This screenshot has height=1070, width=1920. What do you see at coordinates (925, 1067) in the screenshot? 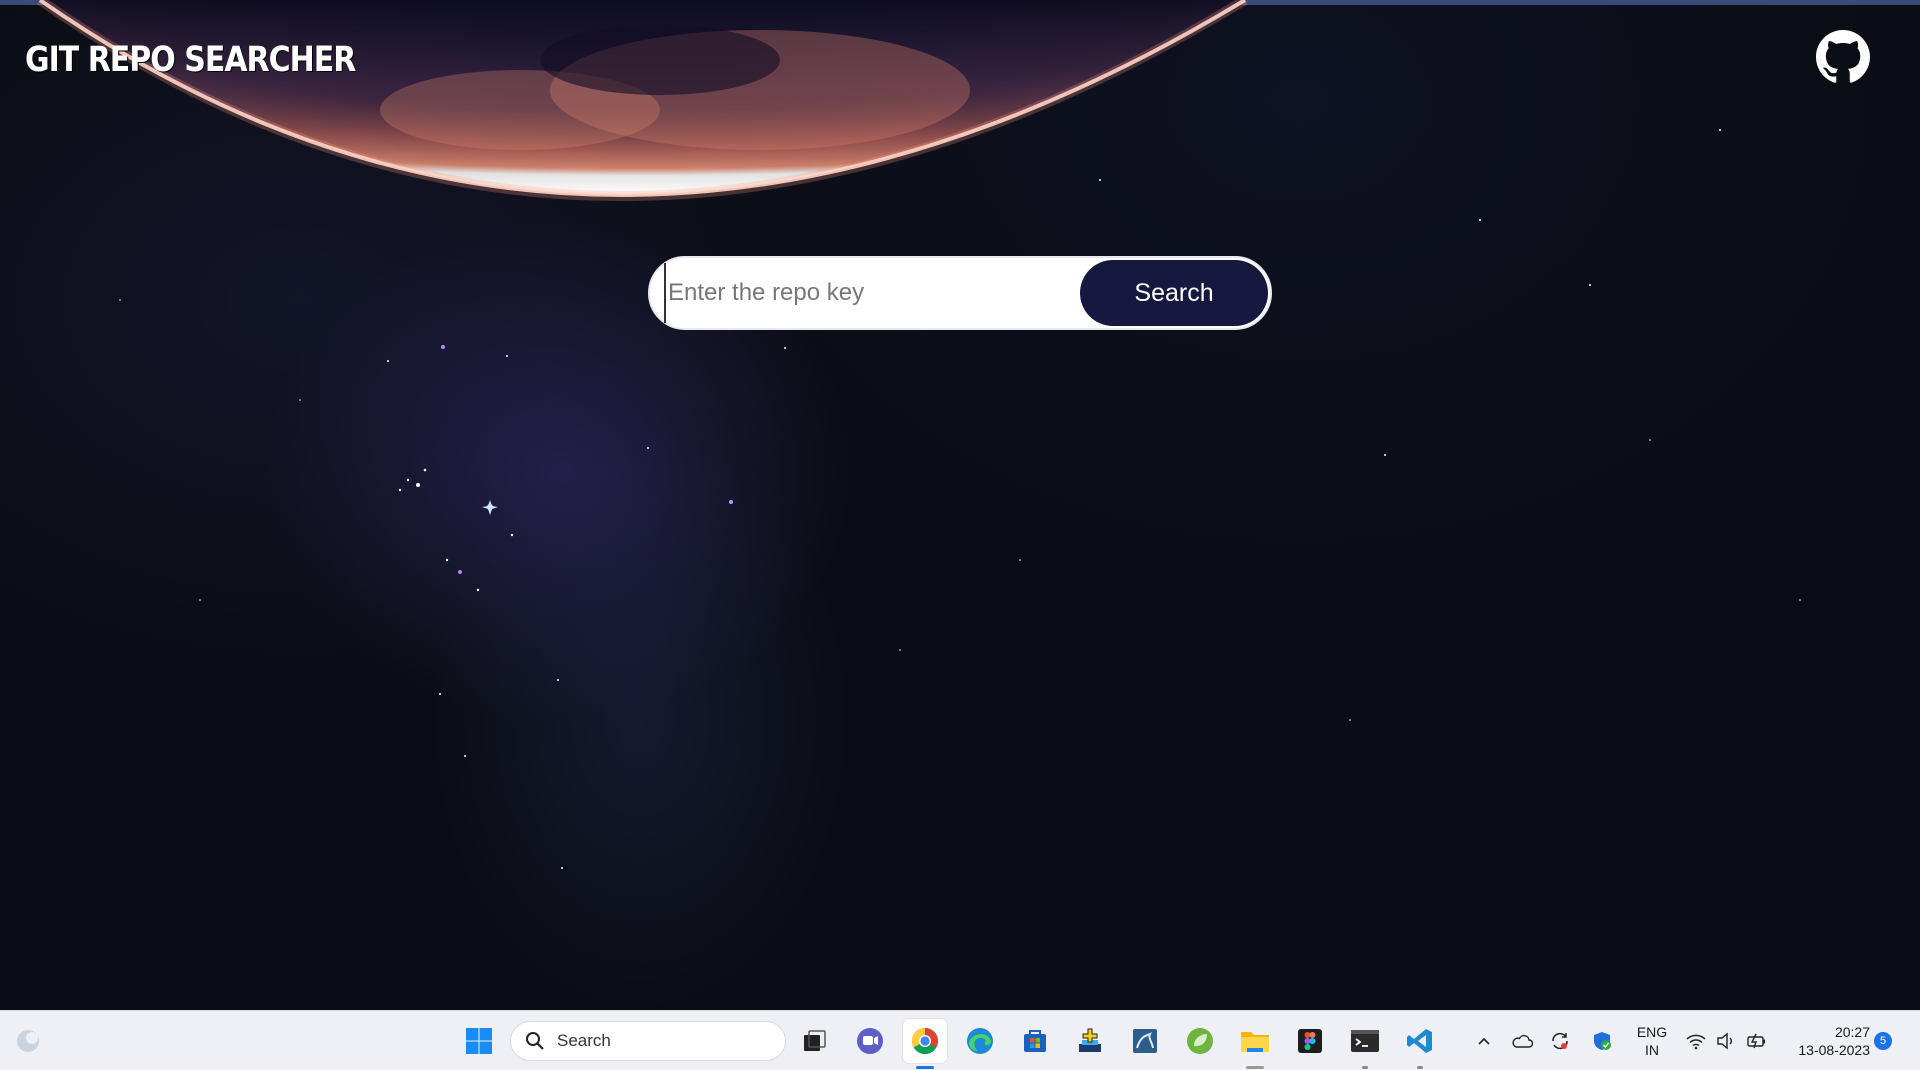
I see `active-app-indicator` at bounding box center [925, 1067].